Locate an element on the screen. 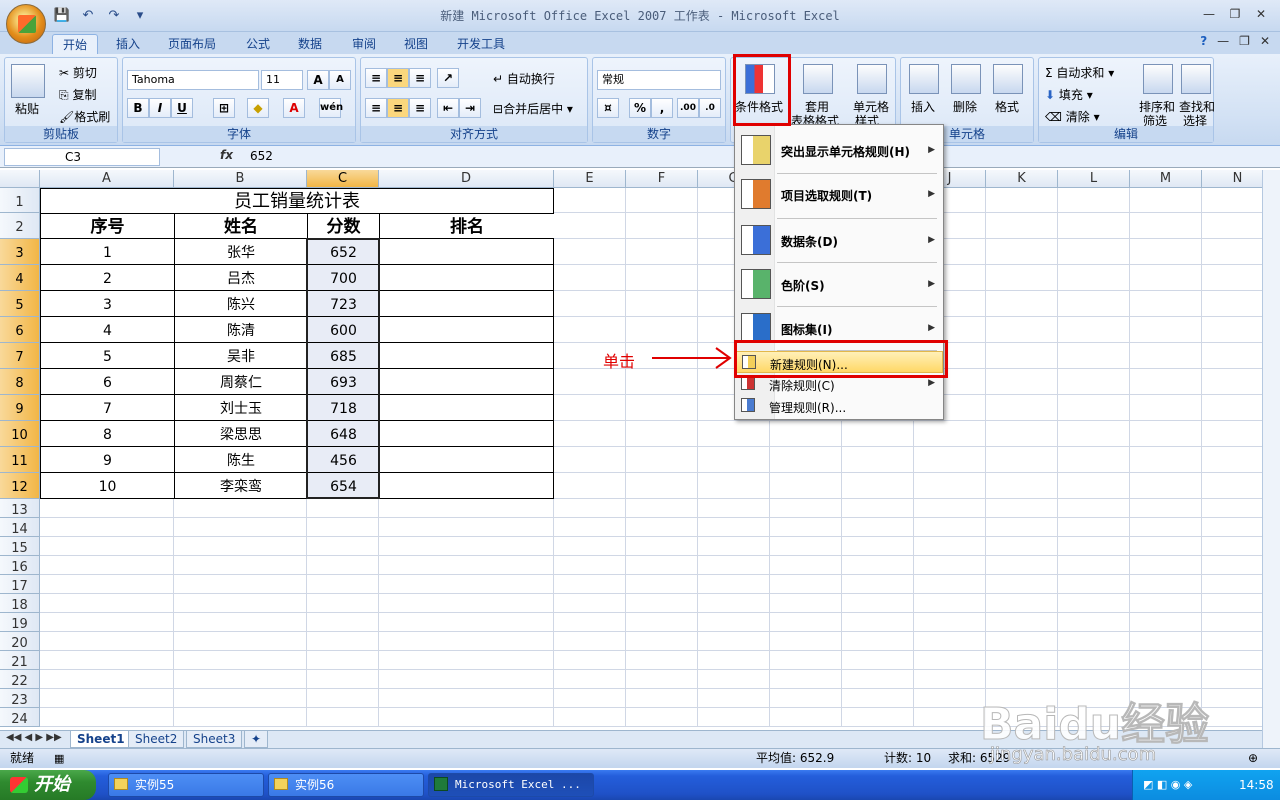  table-cell: 1 is located at coordinates (107, 252).